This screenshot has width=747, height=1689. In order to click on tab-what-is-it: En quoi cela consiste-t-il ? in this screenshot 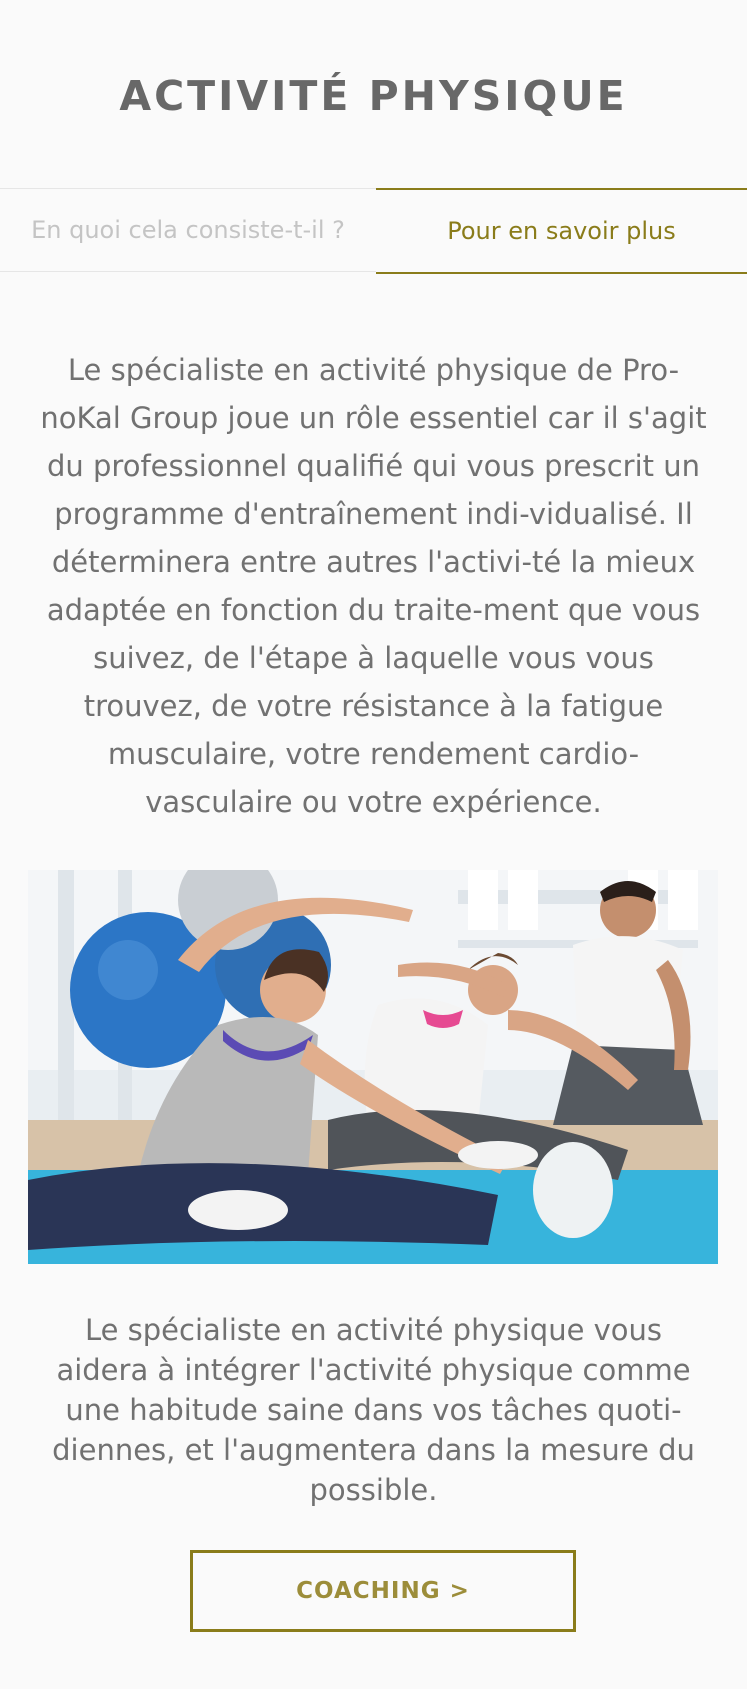, I will do `click(188, 230)`.